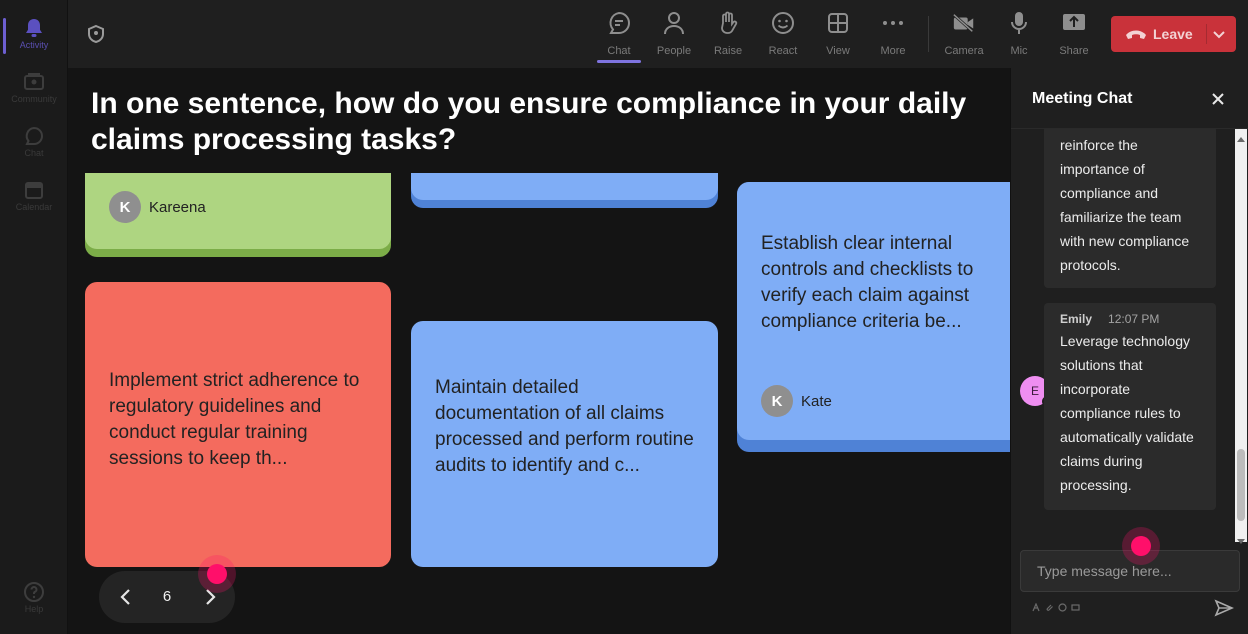 The height and width of the screenshot is (634, 1248). I want to click on card-face, so click(564, 186).